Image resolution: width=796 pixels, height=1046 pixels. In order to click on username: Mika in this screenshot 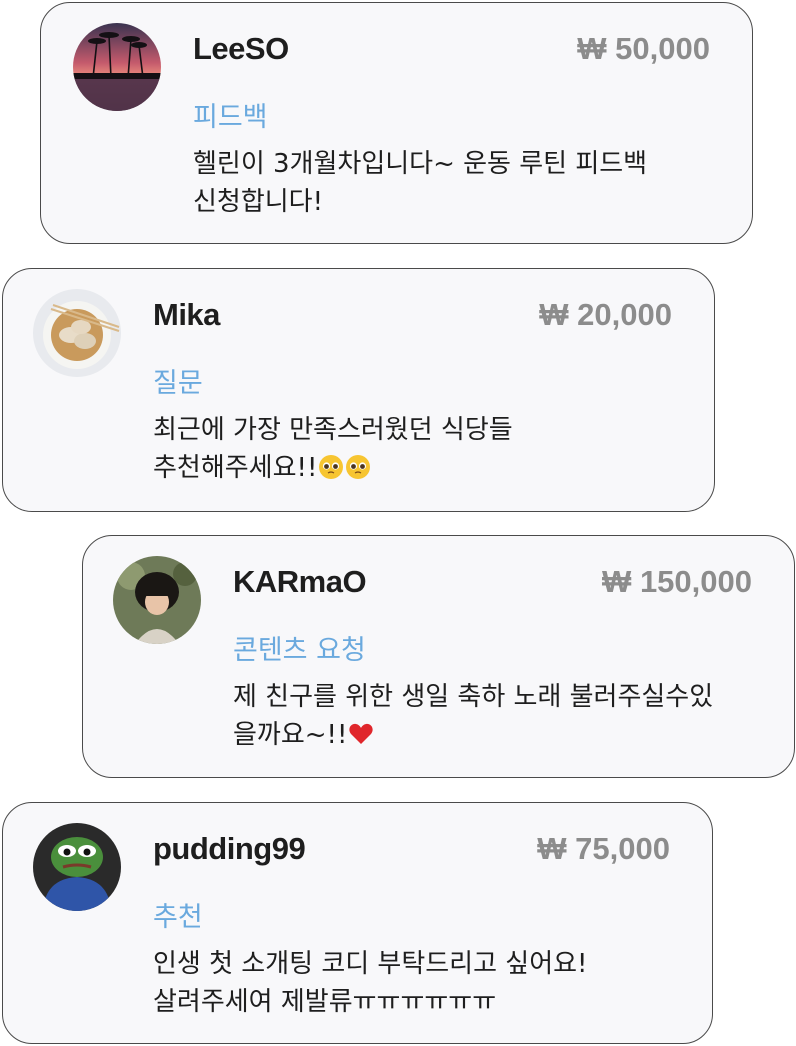, I will do `click(186, 314)`.